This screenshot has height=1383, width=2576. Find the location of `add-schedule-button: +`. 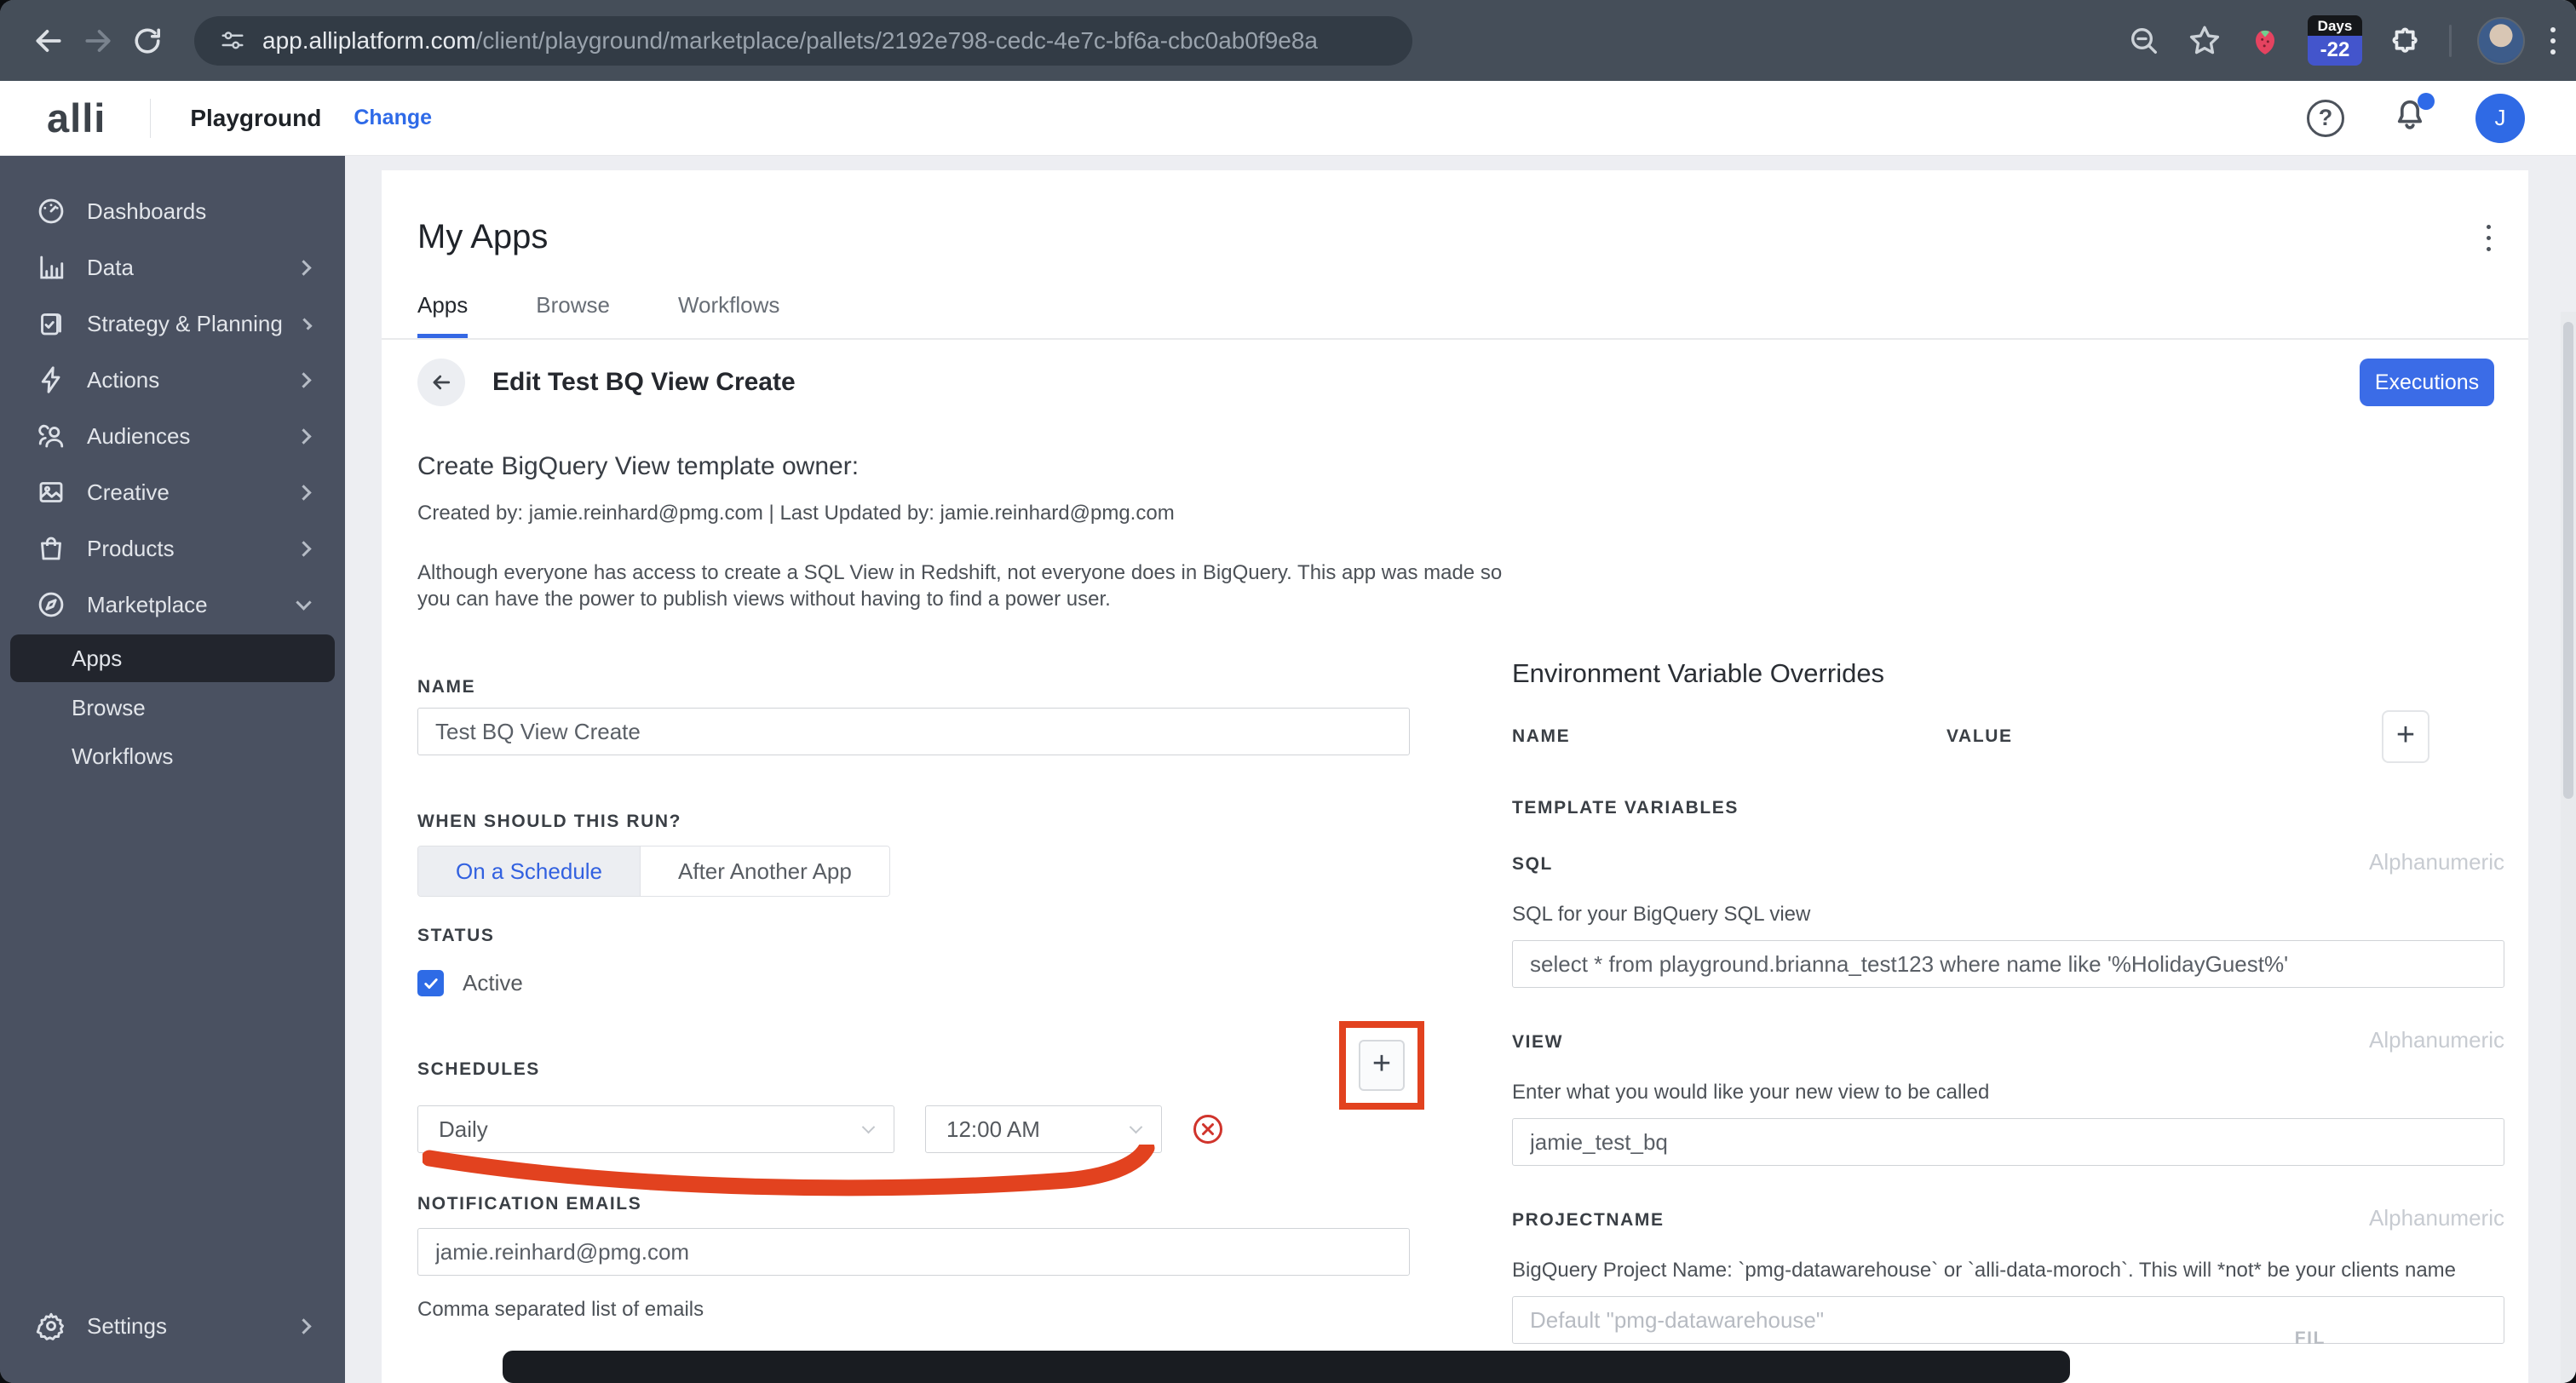

add-schedule-button: + is located at coordinates (1382, 1065).